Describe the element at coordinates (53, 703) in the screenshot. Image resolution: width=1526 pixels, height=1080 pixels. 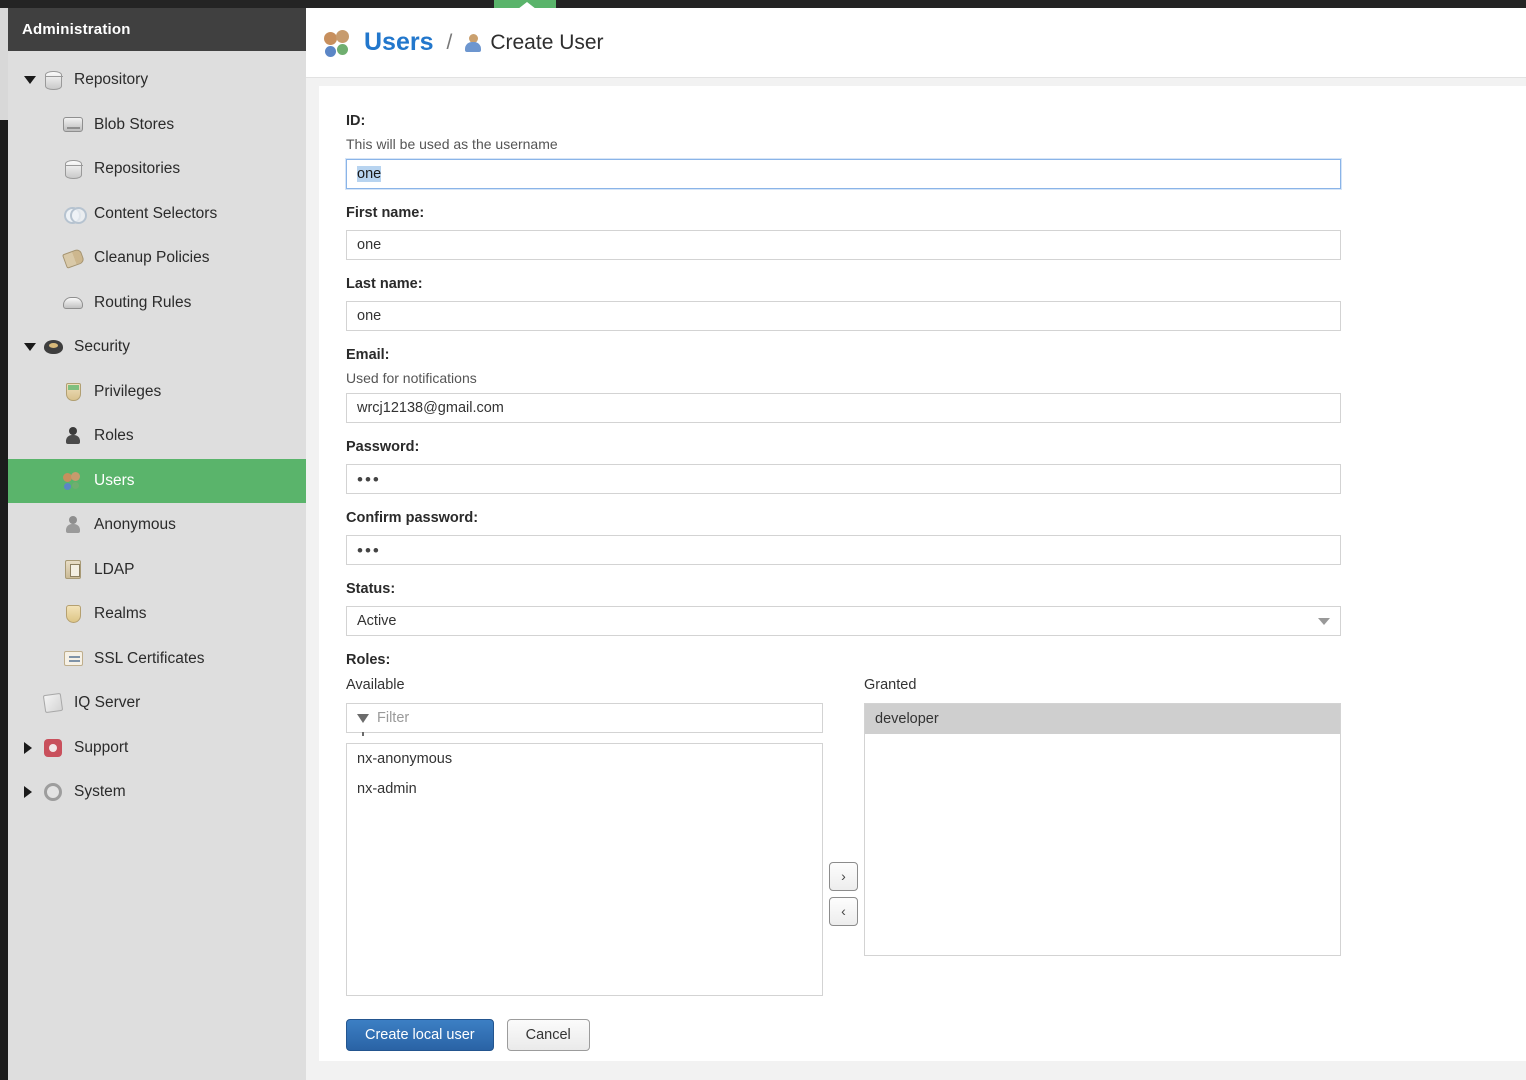
I see `iq-server-icon` at that location.